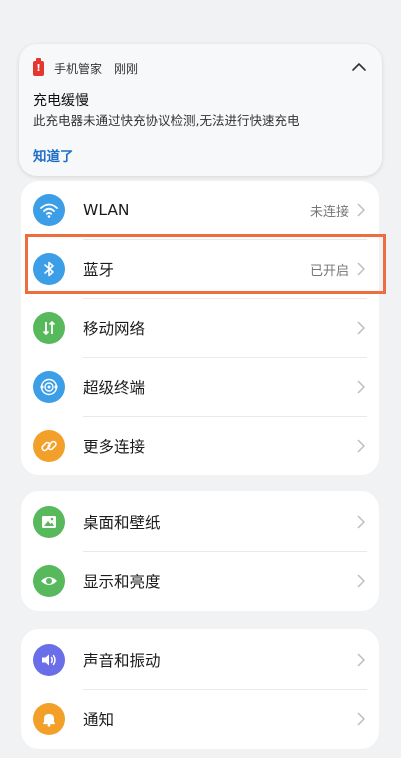  What do you see at coordinates (49, 328) in the screenshot?
I see `mobile-network-icon` at bounding box center [49, 328].